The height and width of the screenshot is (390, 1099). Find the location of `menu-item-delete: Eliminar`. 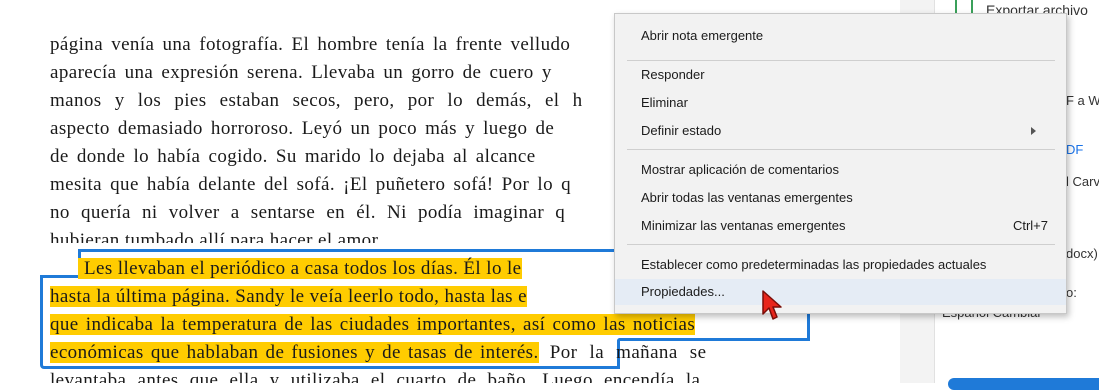

menu-item-delete: Eliminar is located at coordinates (840, 103).